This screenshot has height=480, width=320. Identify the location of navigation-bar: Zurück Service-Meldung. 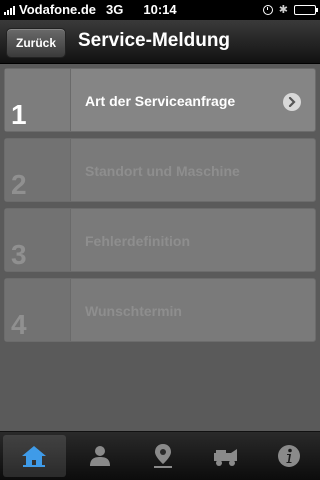
(160, 42).